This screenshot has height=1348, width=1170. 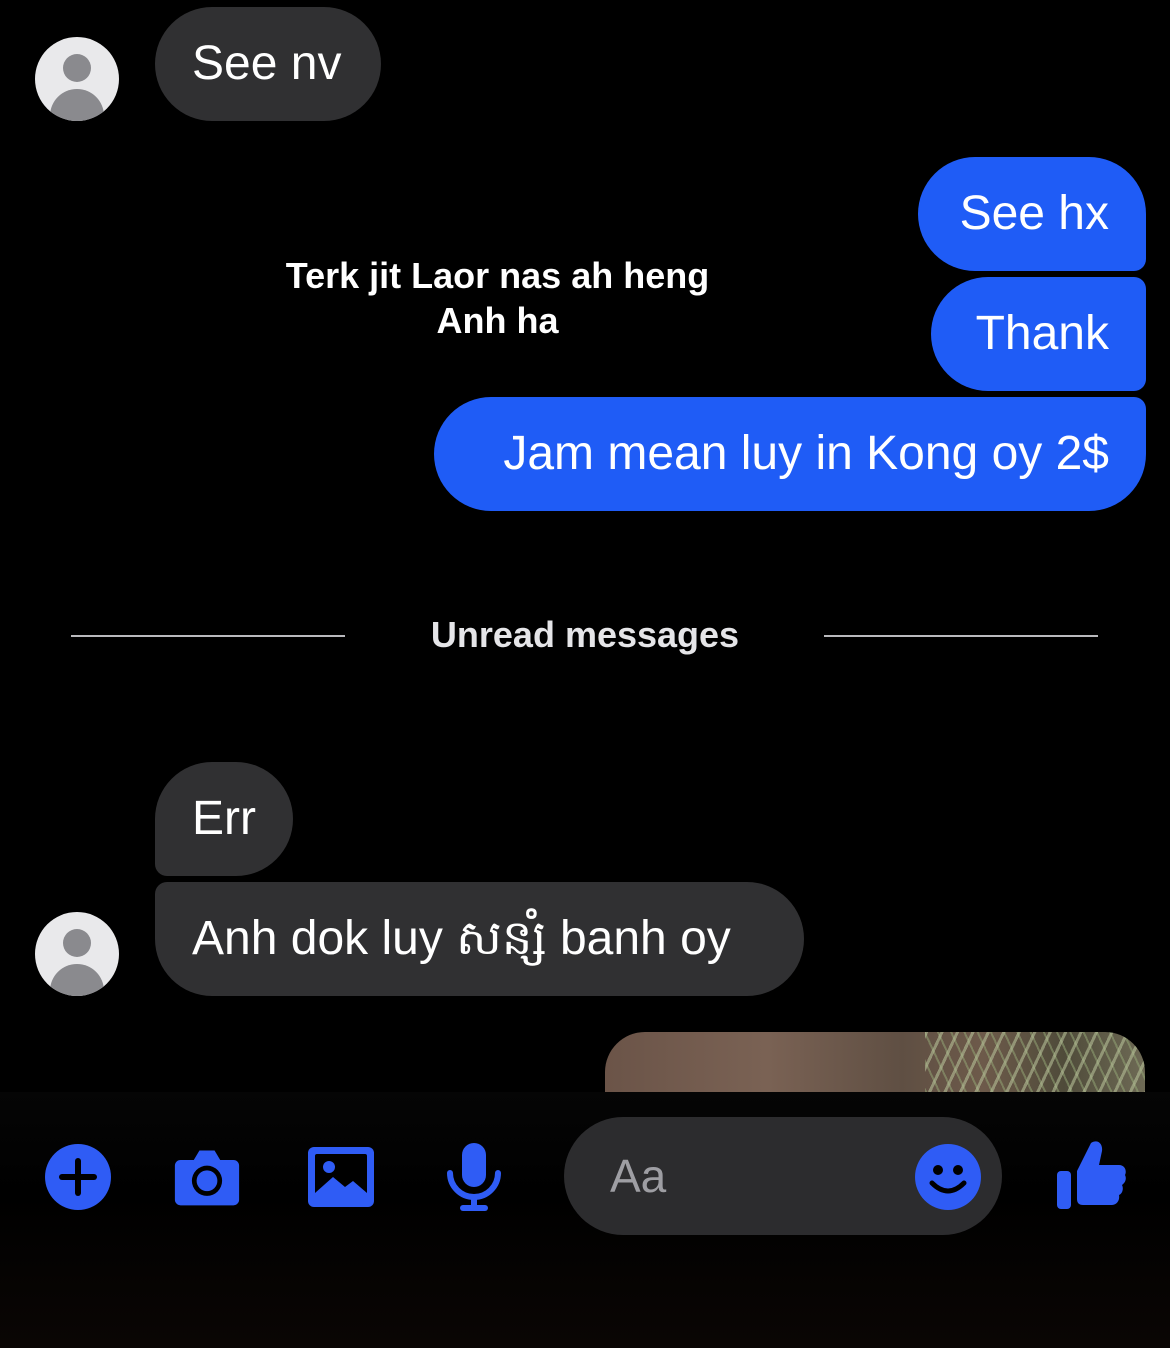 What do you see at coordinates (638, 1176) in the screenshot?
I see `message-input-placeholder: Aa` at bounding box center [638, 1176].